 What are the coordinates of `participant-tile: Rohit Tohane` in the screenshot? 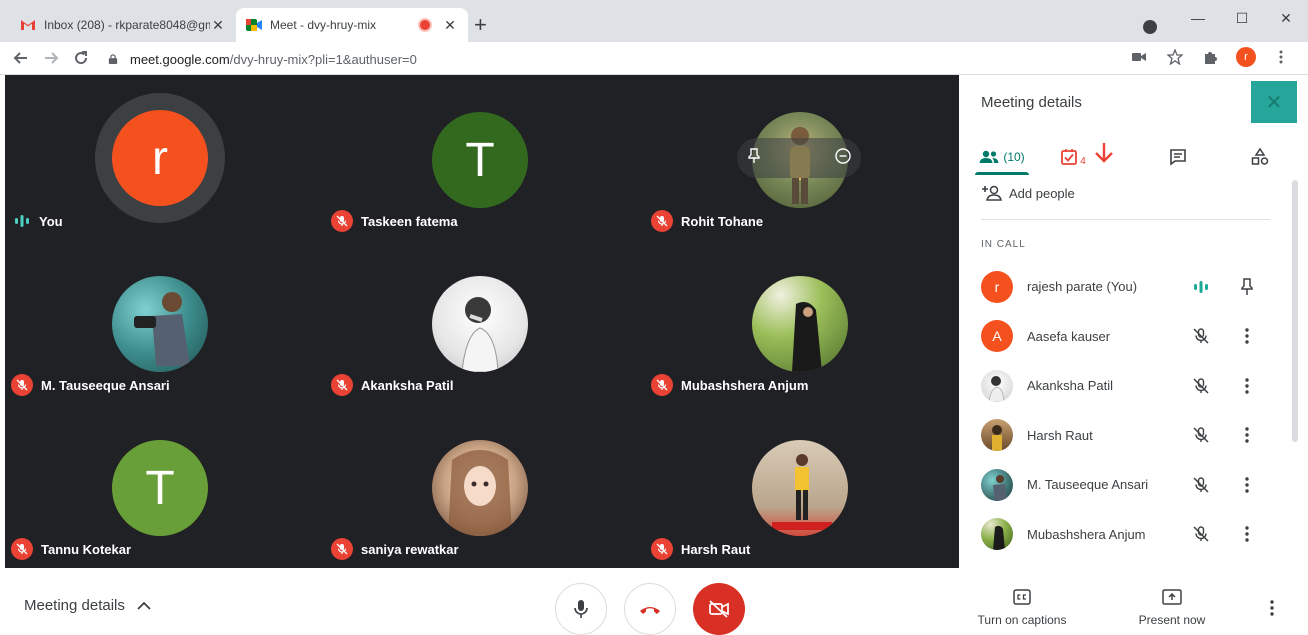 It's located at (804, 157).